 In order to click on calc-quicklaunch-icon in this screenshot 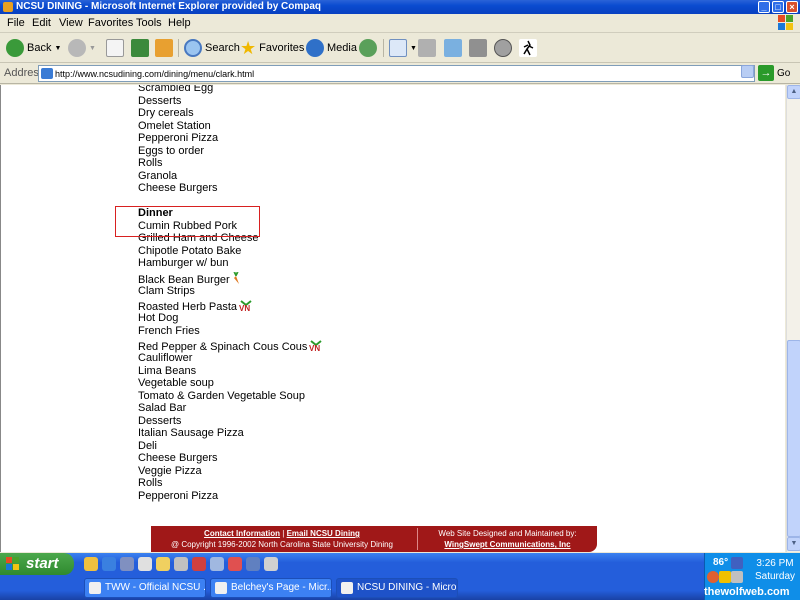, I will do `click(181, 564)`.